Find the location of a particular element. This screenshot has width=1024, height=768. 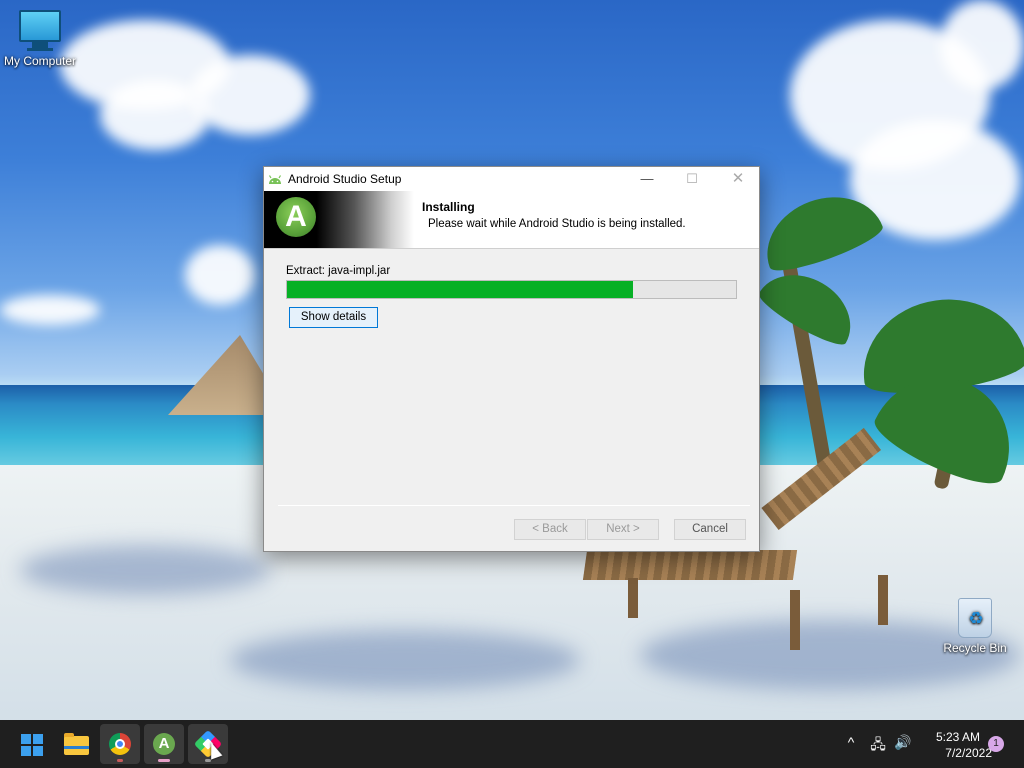

lounge-chair-seat is located at coordinates (690, 565).